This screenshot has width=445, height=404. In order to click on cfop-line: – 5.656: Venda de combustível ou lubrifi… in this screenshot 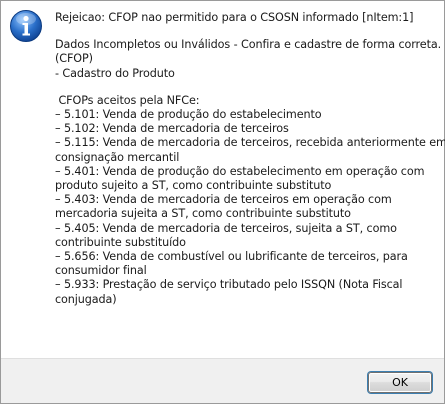, I will do `click(231, 257)`.